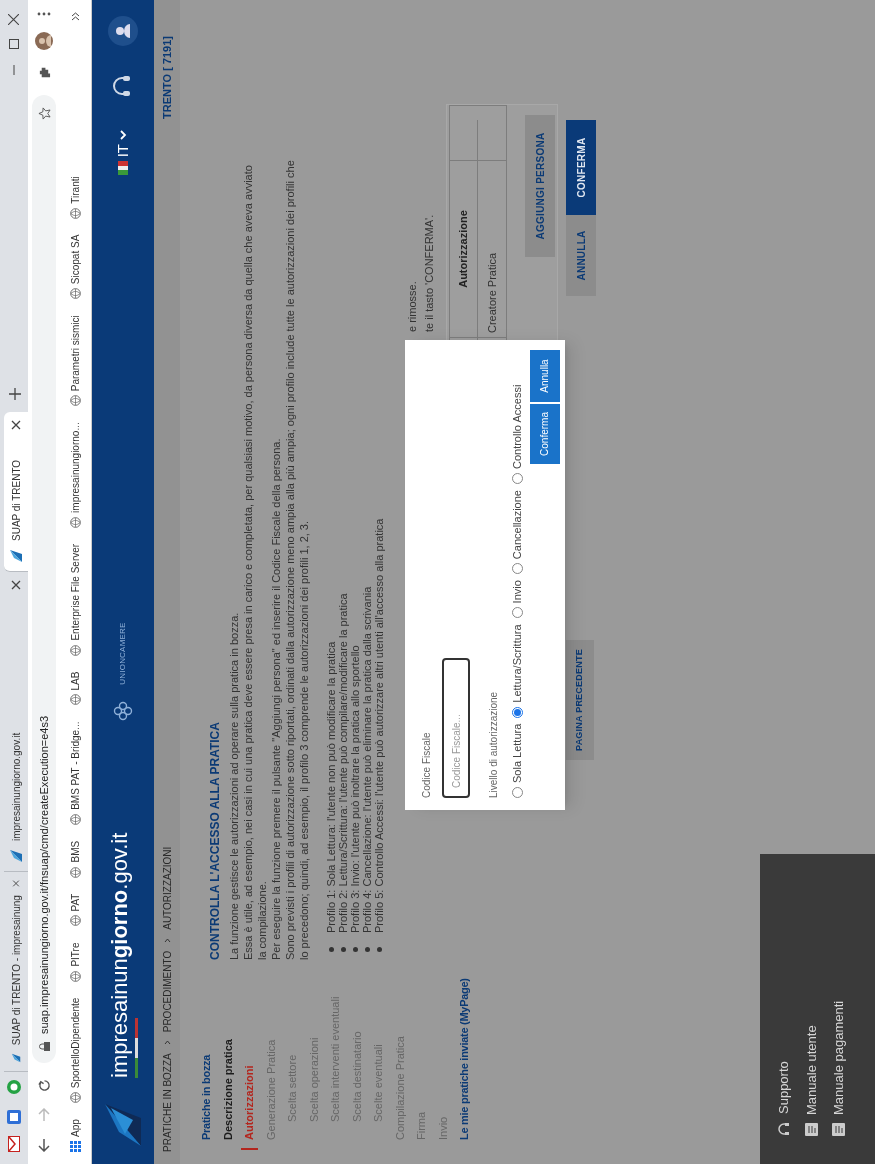 The height and width of the screenshot is (1164, 875). I want to click on cancel-button: Annulla, so click(544, 376).